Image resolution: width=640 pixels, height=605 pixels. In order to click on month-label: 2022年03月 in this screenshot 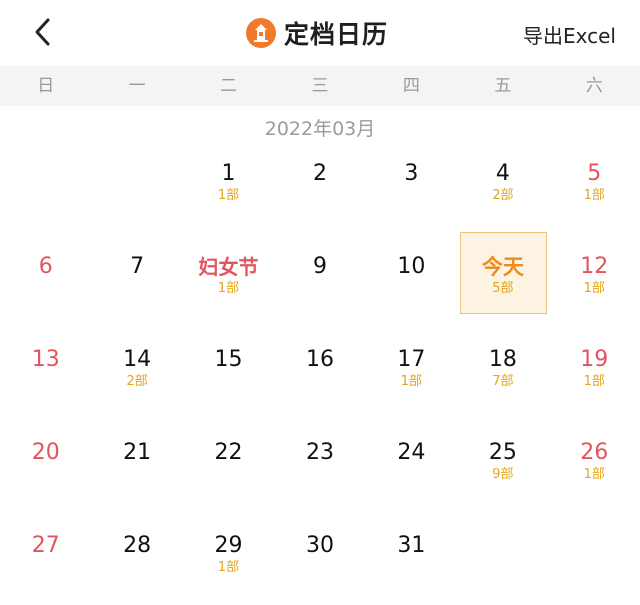, I will do `click(320, 129)`.